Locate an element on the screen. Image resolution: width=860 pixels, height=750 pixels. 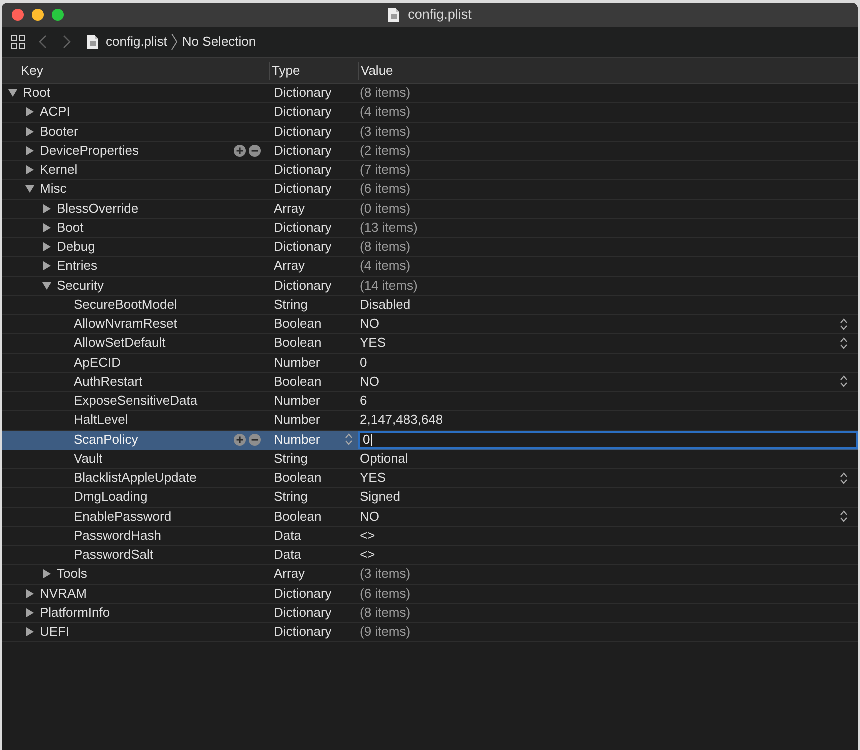
type-text: Data is located at coordinates (288, 555).